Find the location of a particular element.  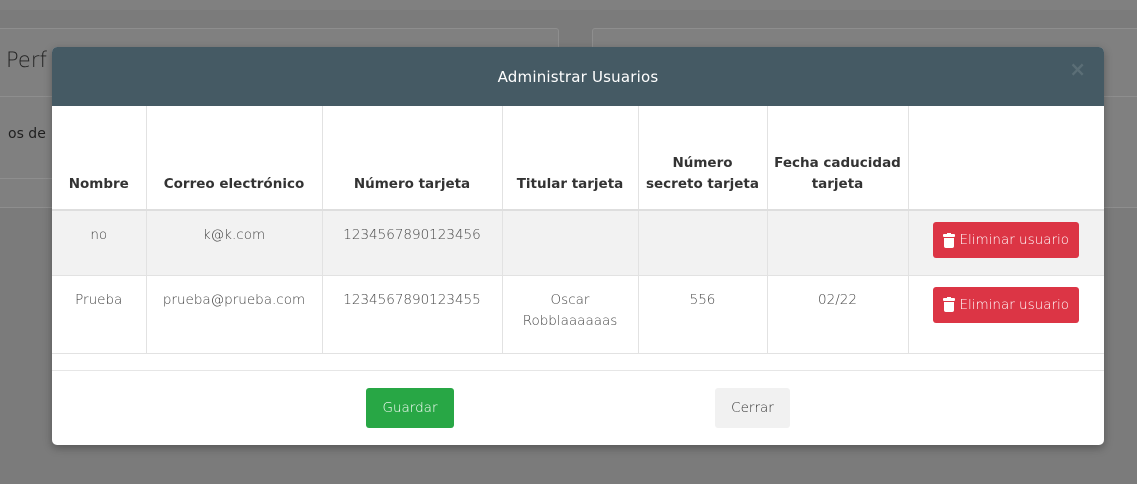

cell-nombre: no is located at coordinates (99, 243).